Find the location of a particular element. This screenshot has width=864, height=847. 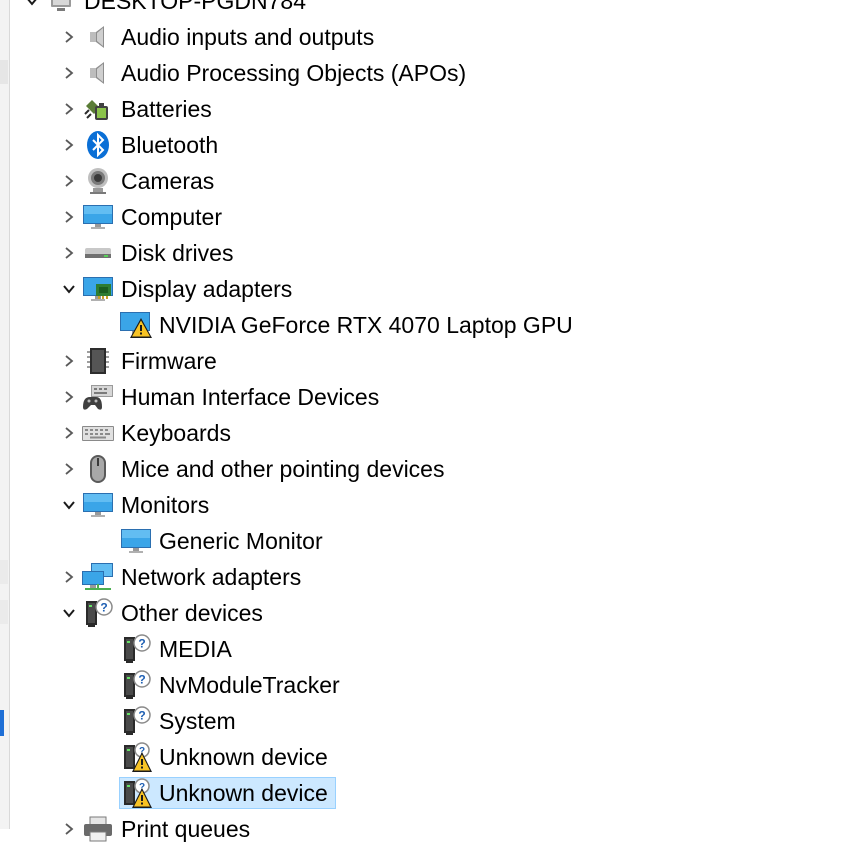

tree-node-audio-io: Audio inputs and outputs is located at coordinates (217, 37).